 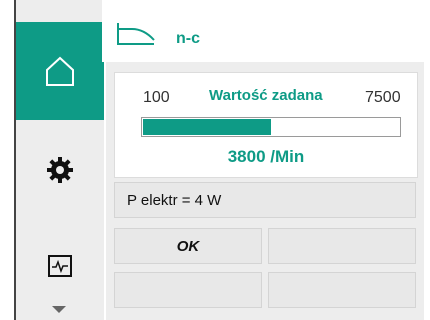 What do you see at coordinates (188, 246) in the screenshot?
I see `ok-button: OK` at bounding box center [188, 246].